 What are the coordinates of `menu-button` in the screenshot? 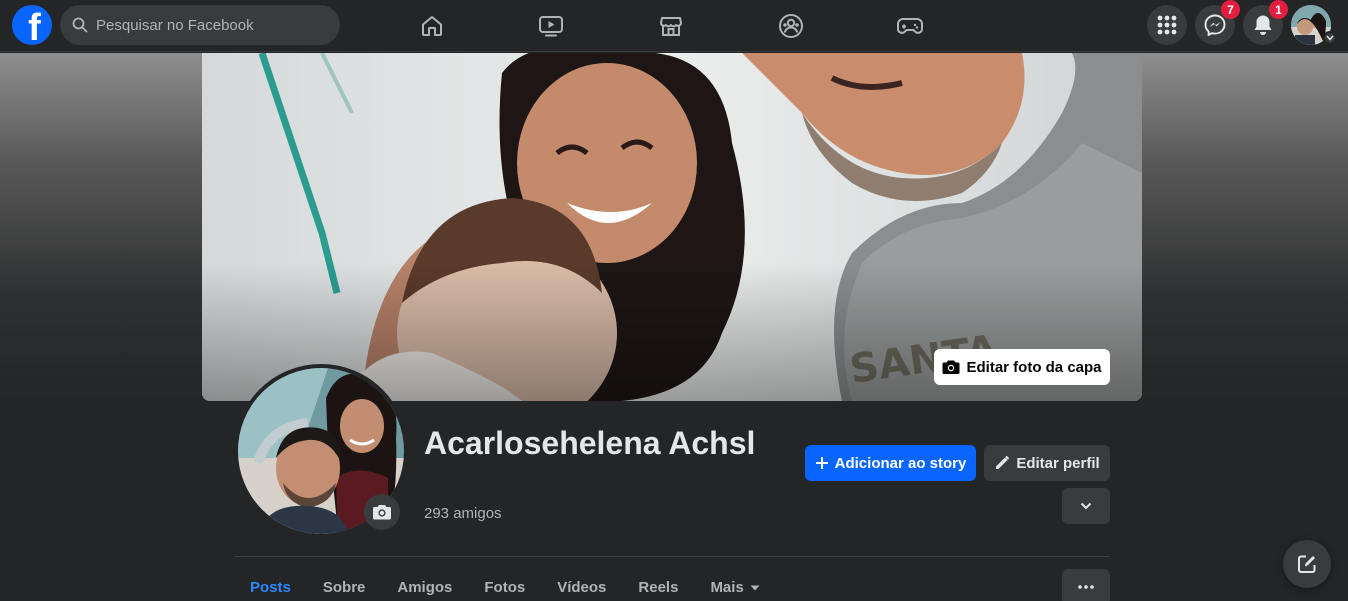 It's located at (1167, 25).